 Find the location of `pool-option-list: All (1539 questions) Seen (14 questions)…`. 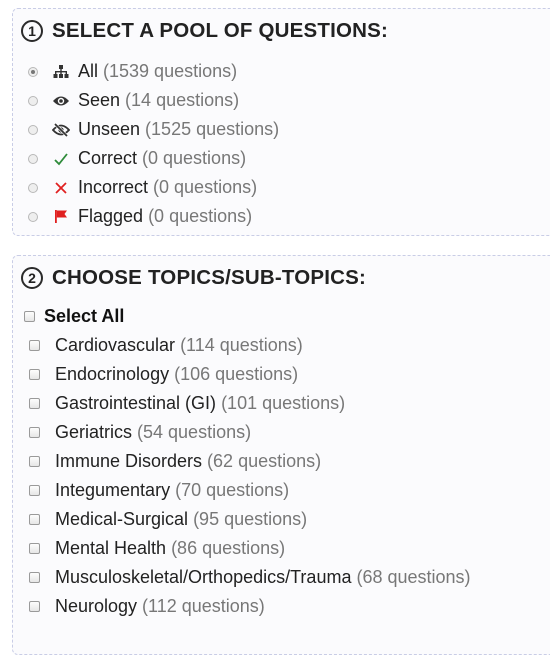

pool-option-list: All (1539 questions) Seen (14 questions)… is located at coordinates (153, 144).